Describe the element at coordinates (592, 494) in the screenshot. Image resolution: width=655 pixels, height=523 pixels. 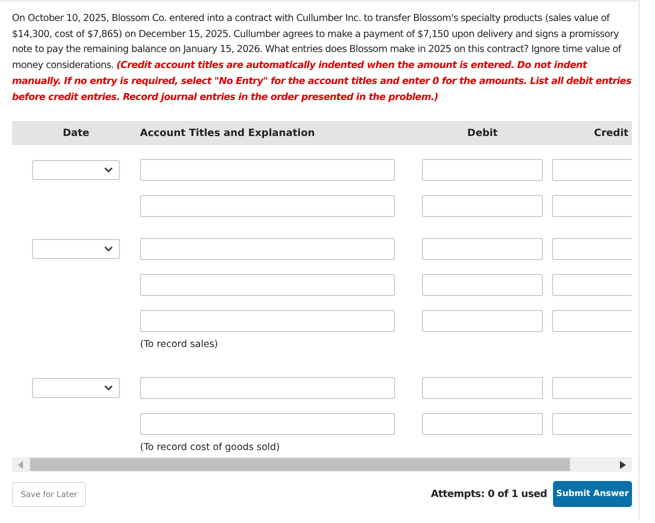
I see `submit-answer-button: Submit Answer` at that location.